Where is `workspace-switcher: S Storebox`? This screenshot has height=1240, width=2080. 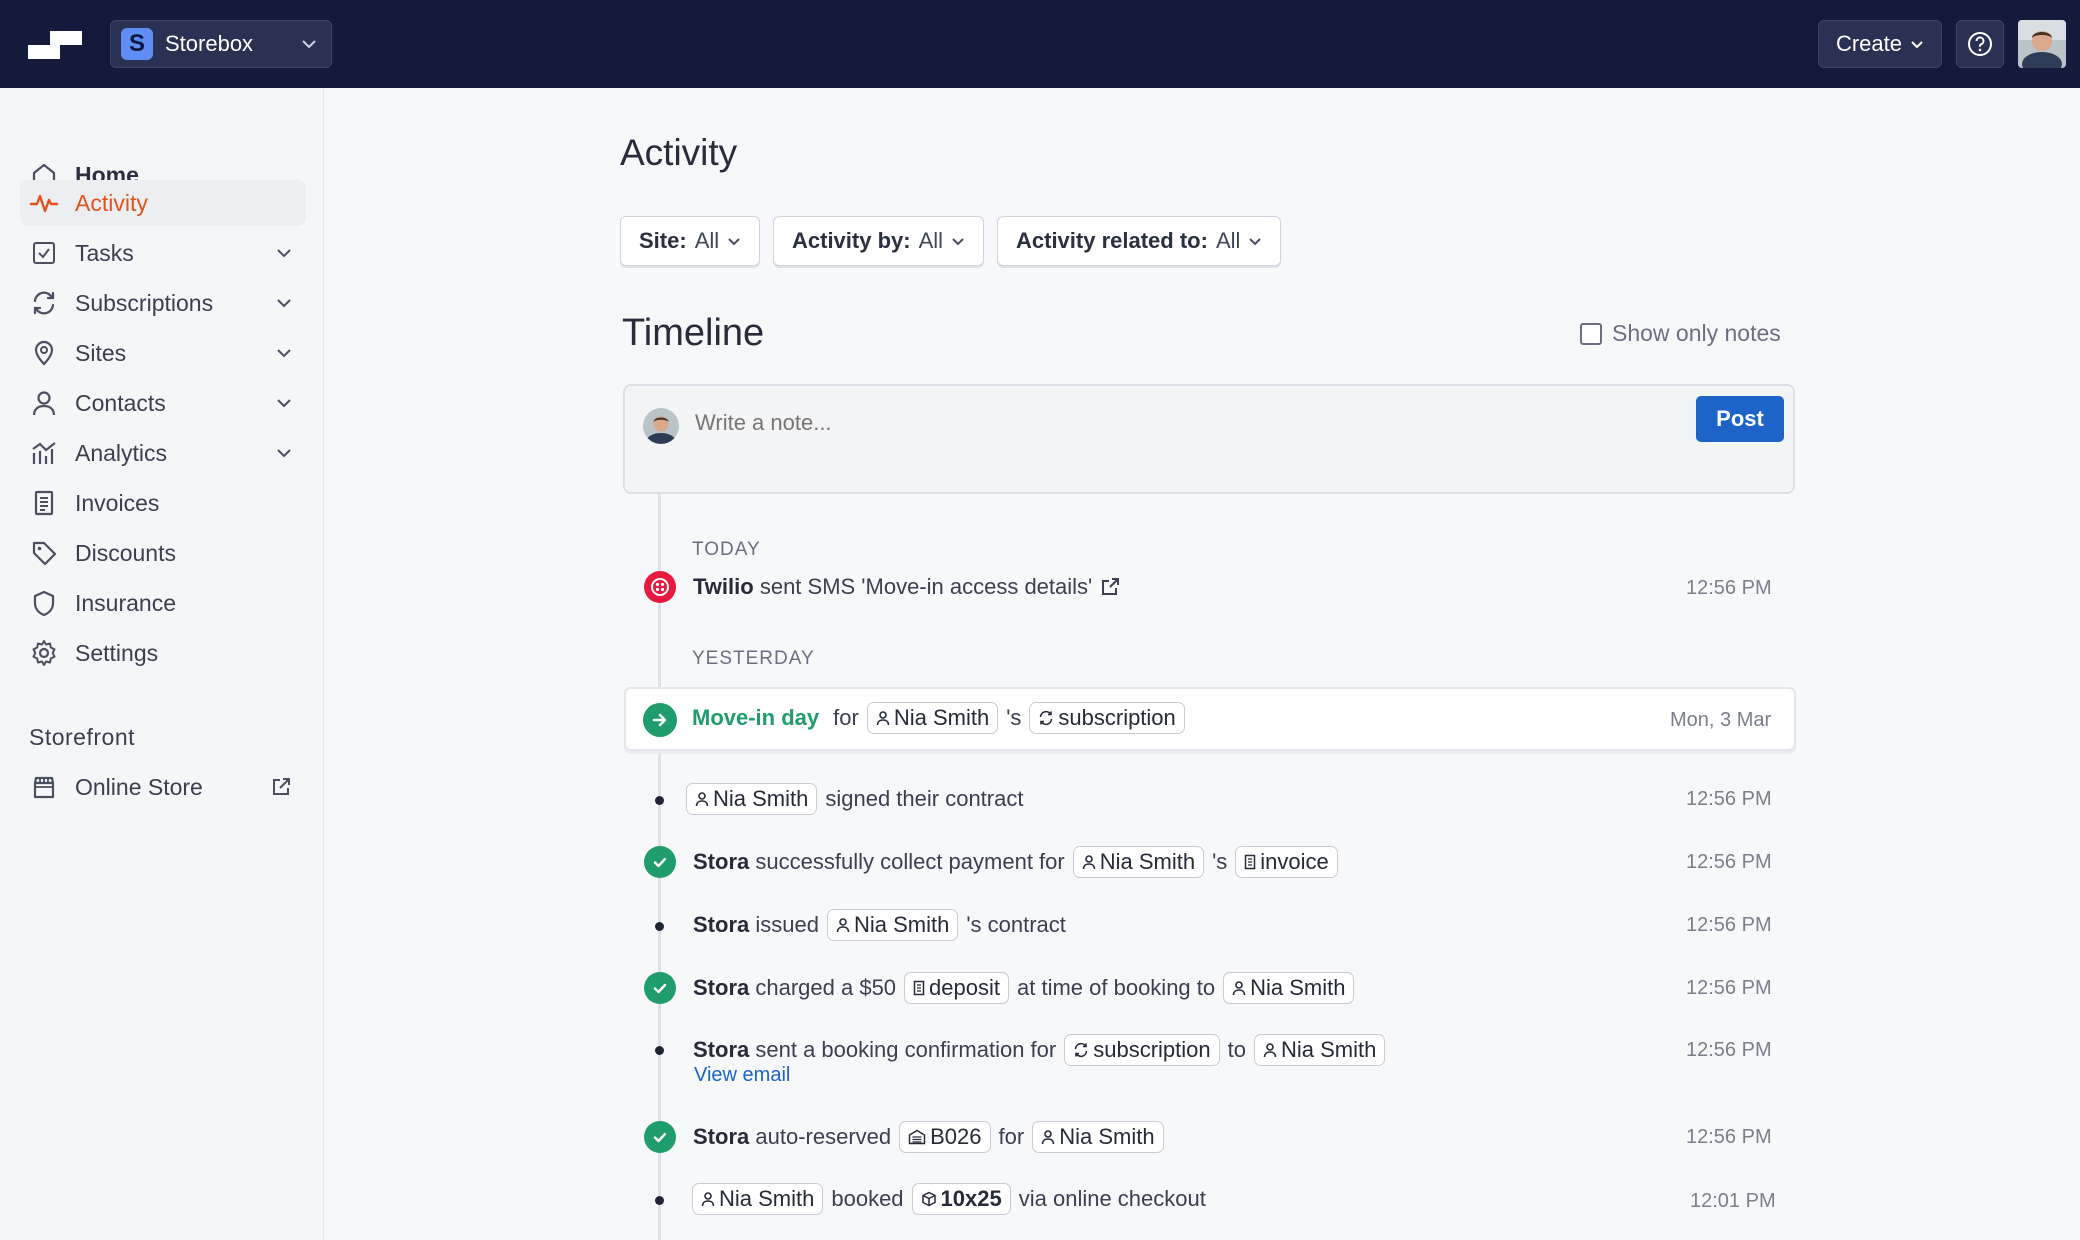 workspace-switcher: S Storebox is located at coordinates (221, 44).